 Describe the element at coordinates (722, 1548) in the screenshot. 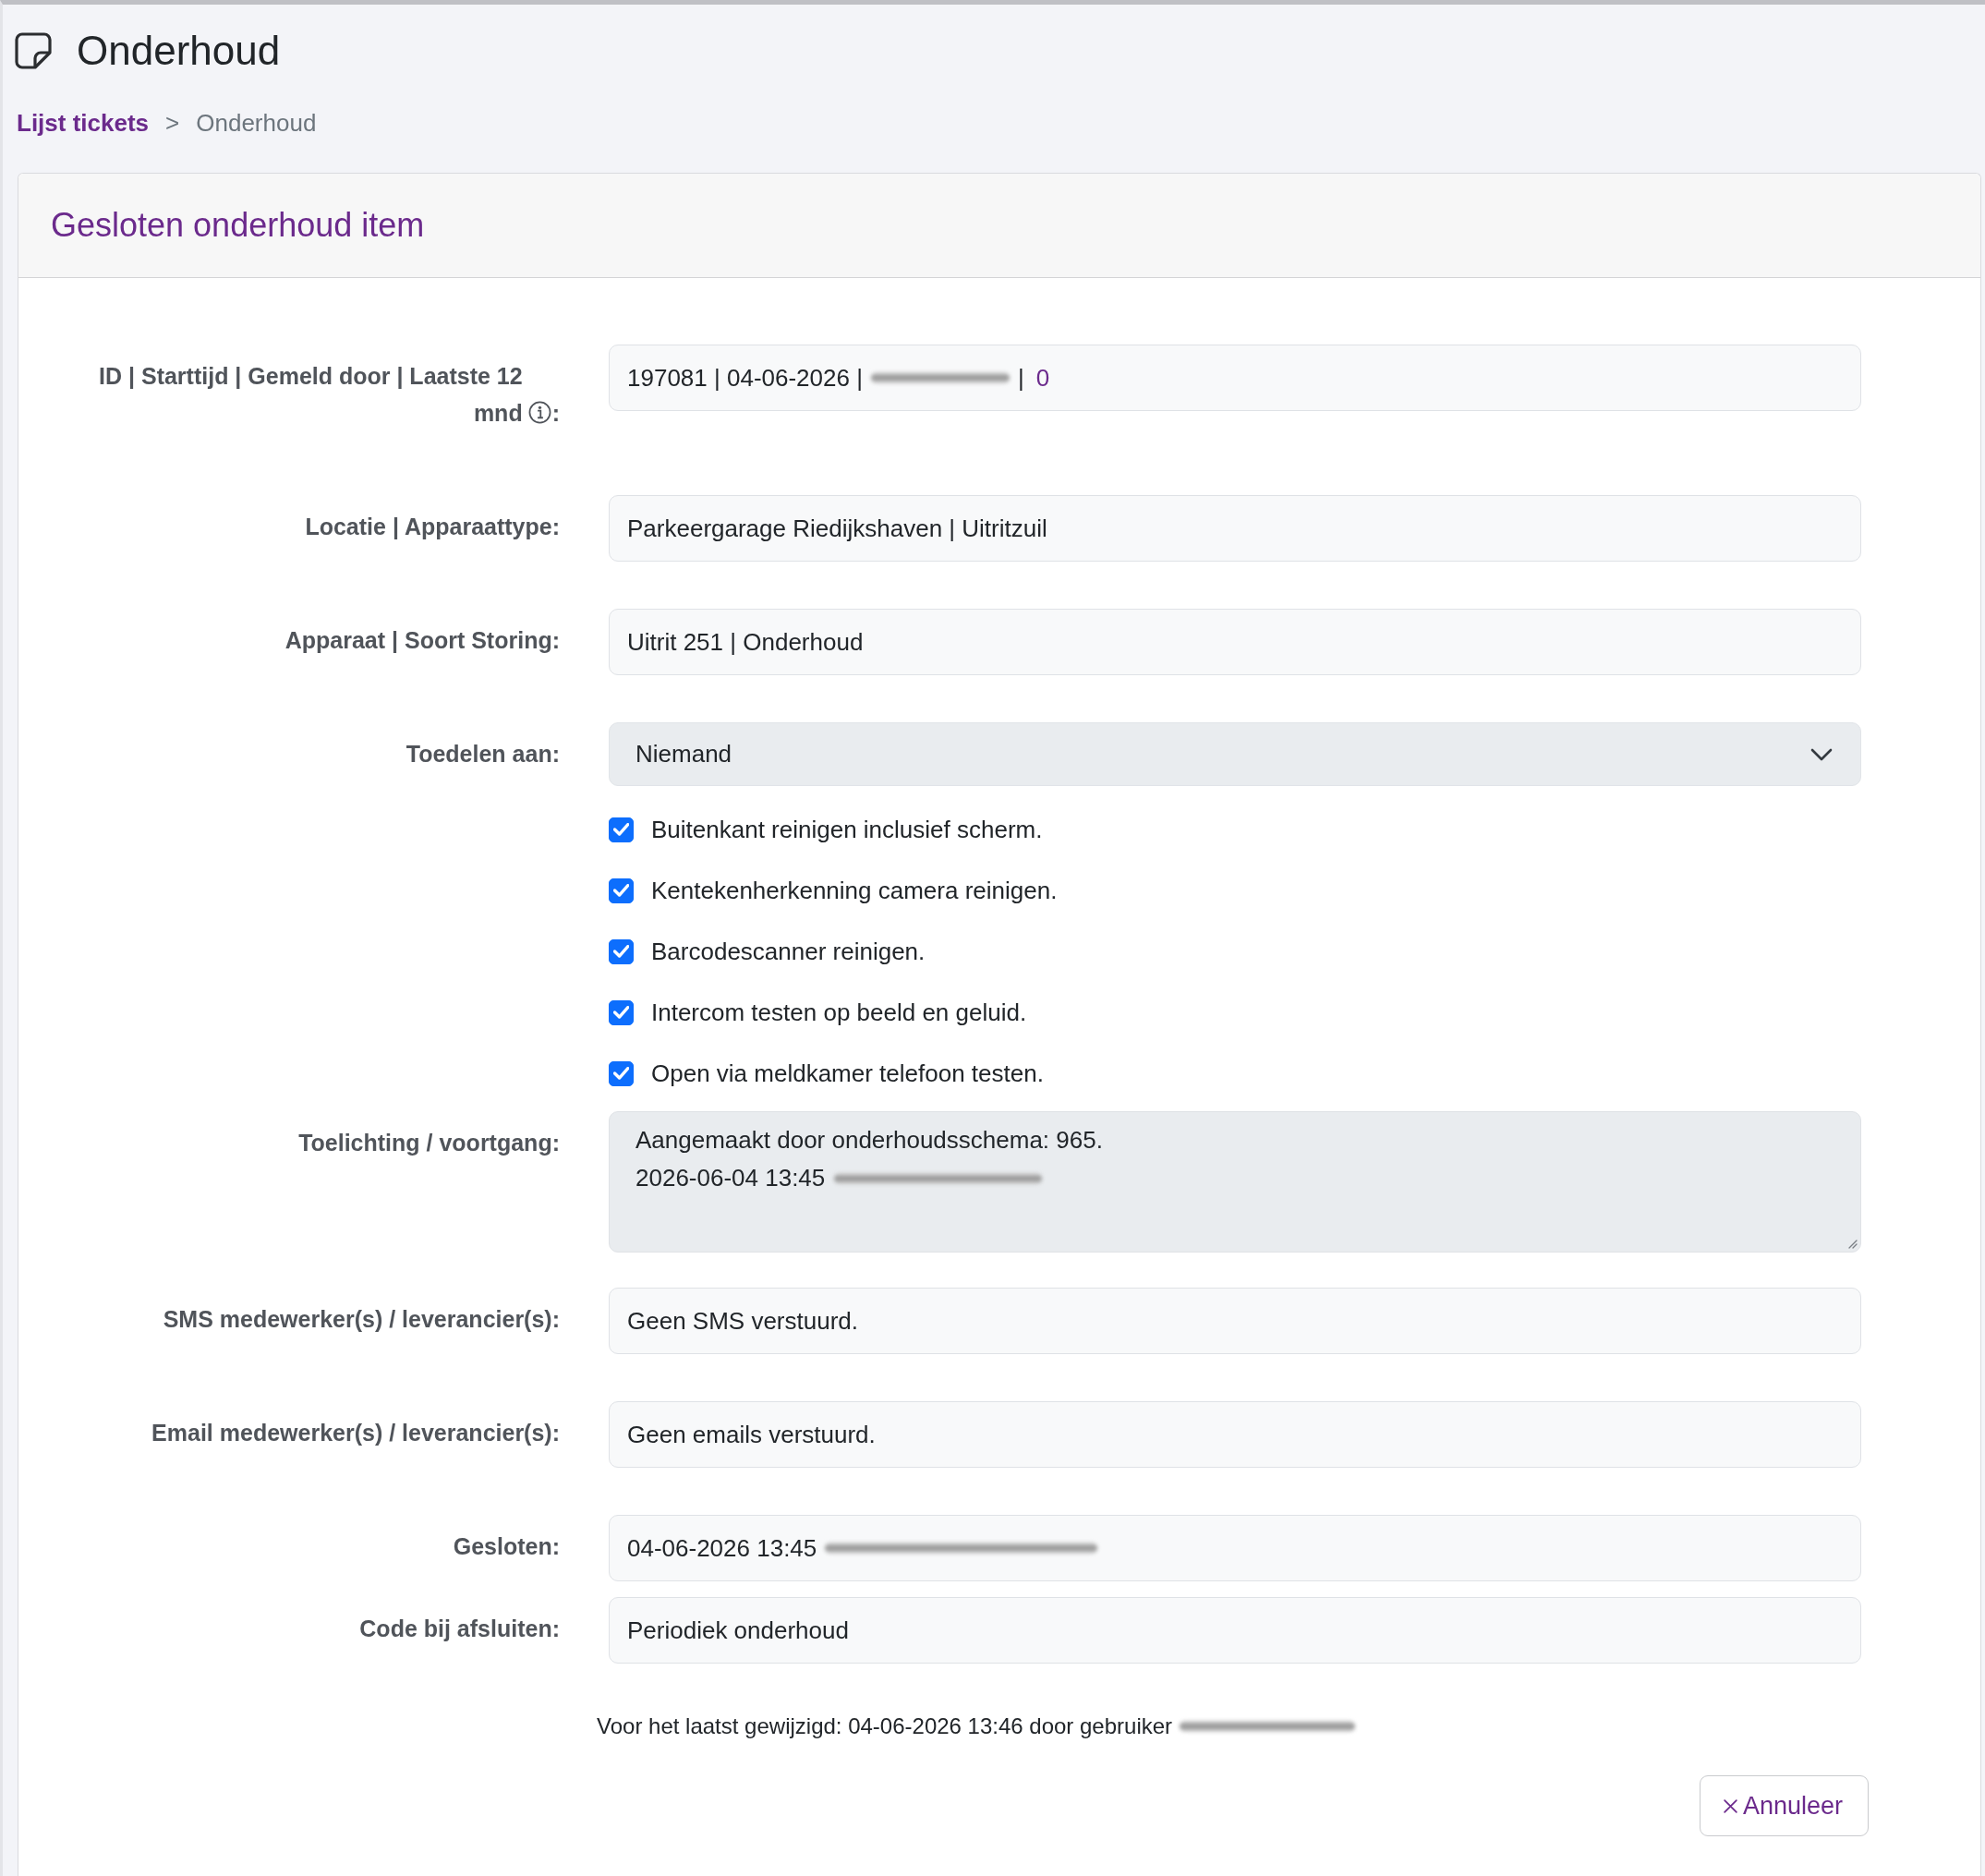

I see `field-value: 04-06-2026 13:45` at that location.